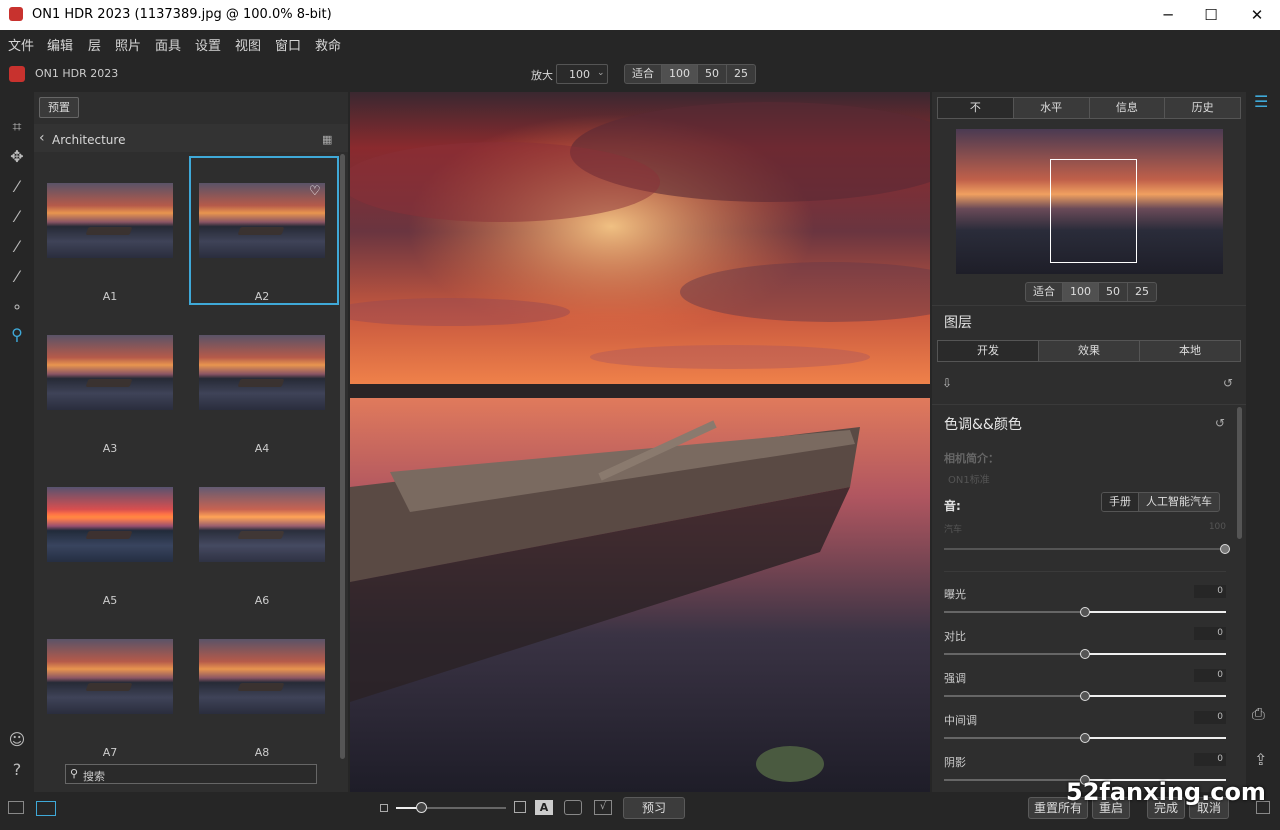 Image resolution: width=1280 pixels, height=830 pixels. What do you see at coordinates (1210, 717) in the screenshot?
I see `midtones-value: 0` at bounding box center [1210, 717].